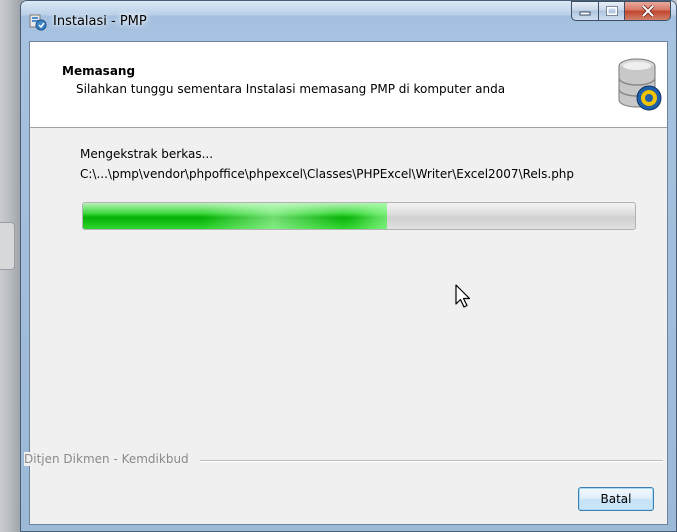 This screenshot has height=532, width=677. What do you see at coordinates (463, 296) in the screenshot?
I see `mouse-cursor-icon` at bounding box center [463, 296].